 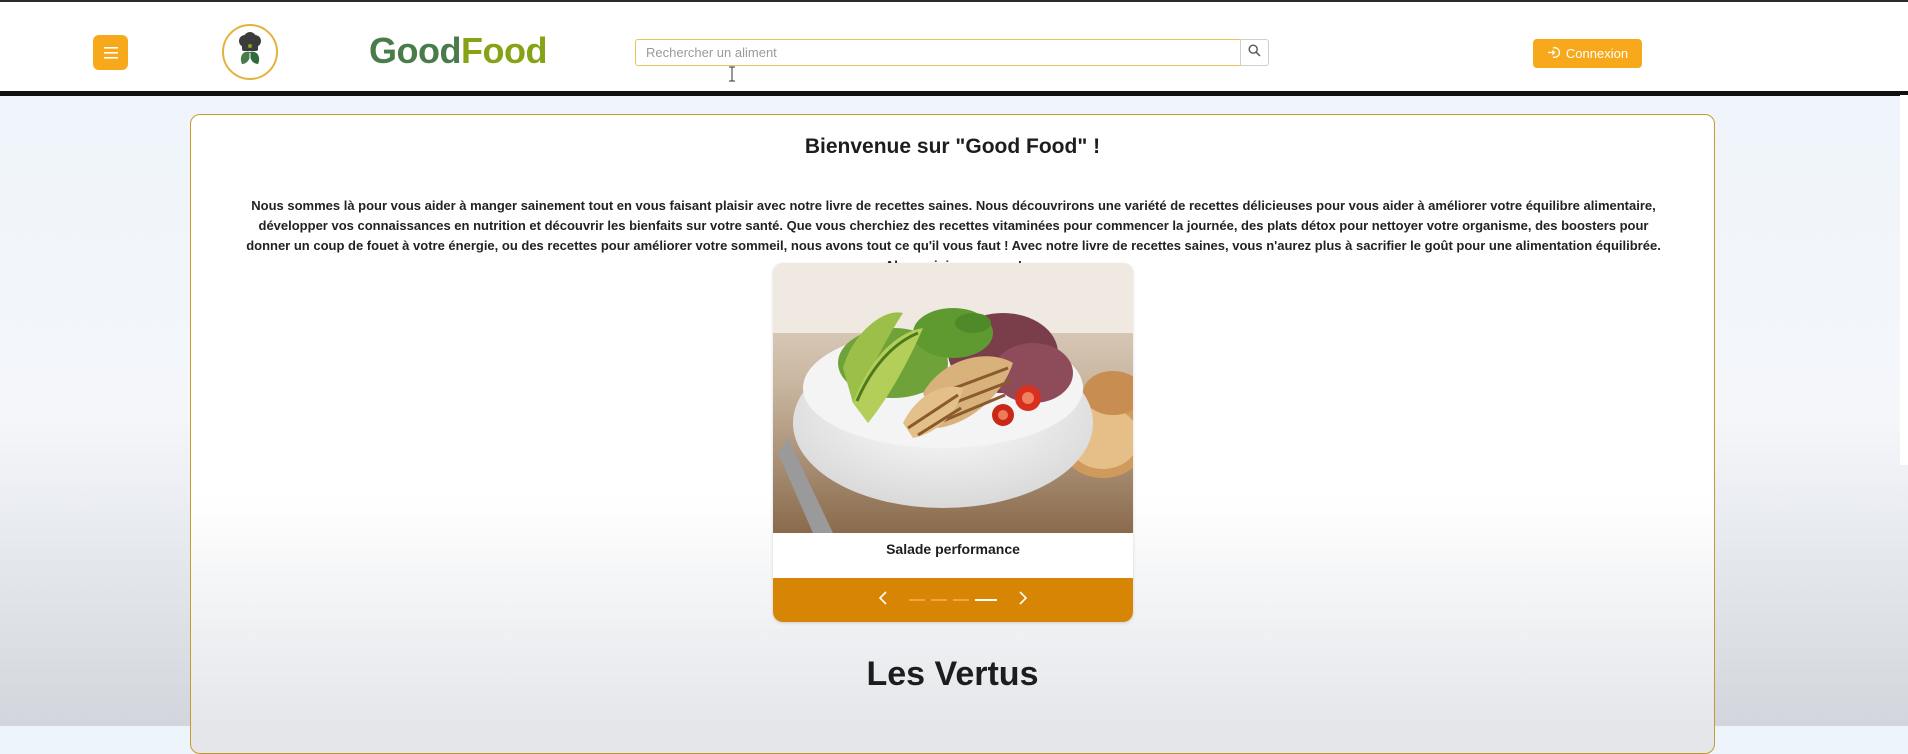 I want to click on carousel-controls, so click(x=953, y=600).